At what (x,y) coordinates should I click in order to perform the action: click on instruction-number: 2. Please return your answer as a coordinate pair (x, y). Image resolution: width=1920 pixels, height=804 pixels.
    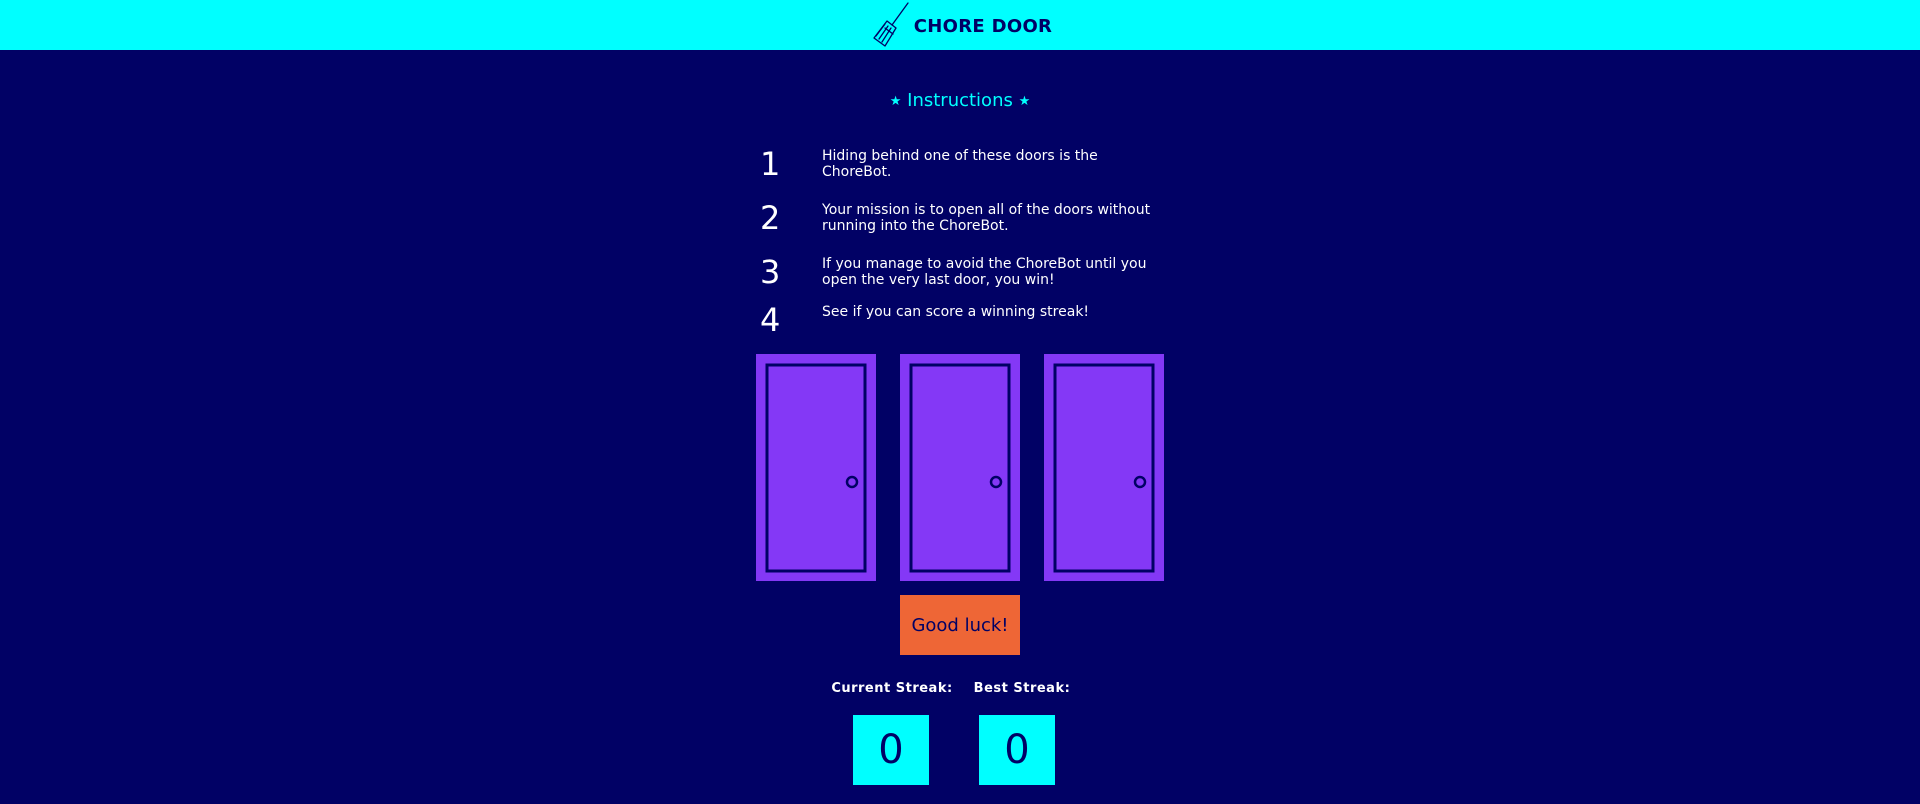
    Looking at the image, I should click on (770, 218).